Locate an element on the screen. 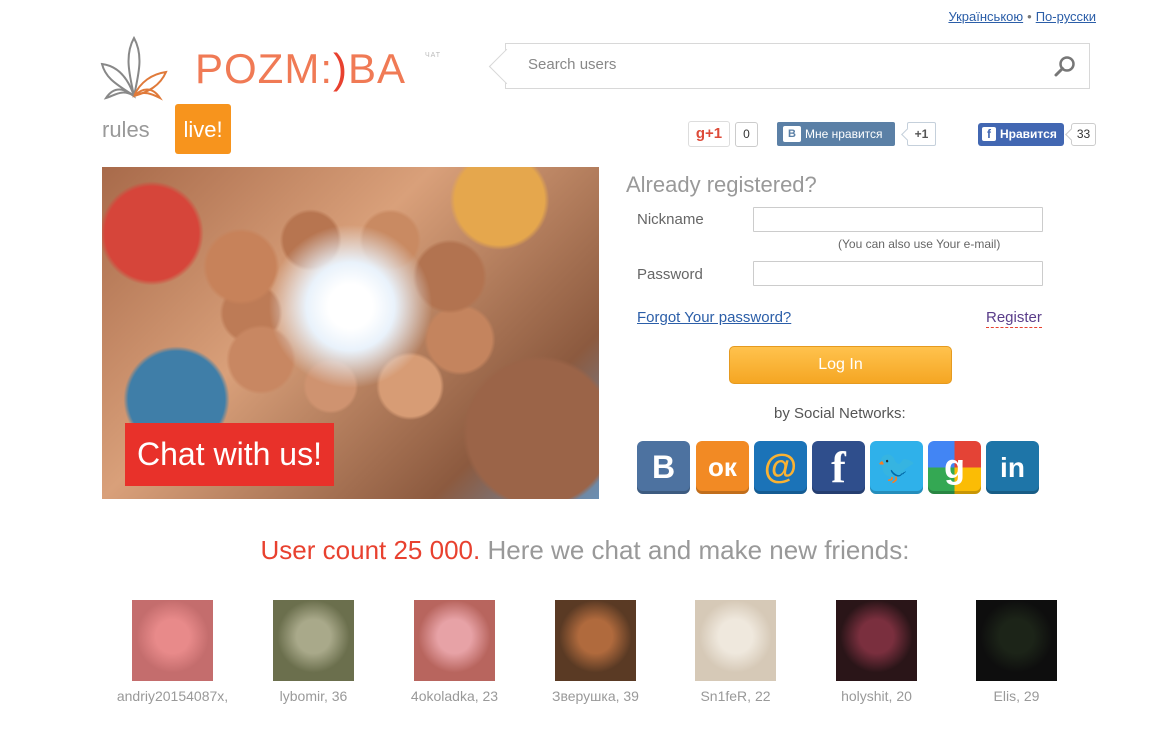  facebook-icon: f is located at coordinates (989, 134).